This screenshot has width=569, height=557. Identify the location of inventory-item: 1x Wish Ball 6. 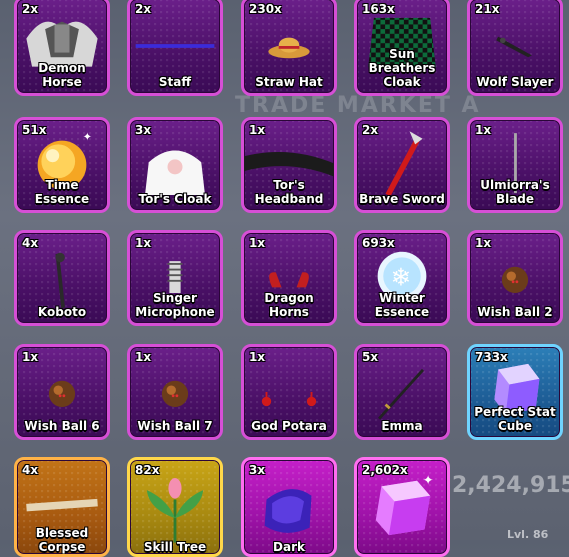
(62, 392).